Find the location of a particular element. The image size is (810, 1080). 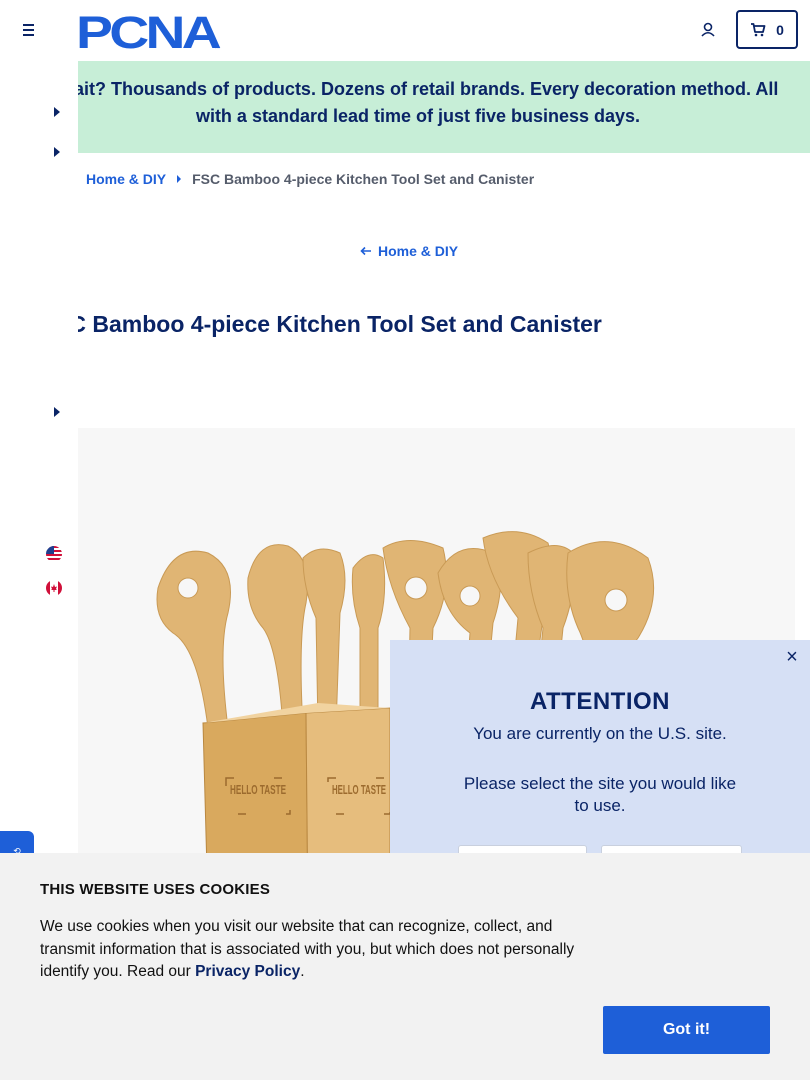

privacy-policy-link: Privacy Policy is located at coordinates (247, 971).